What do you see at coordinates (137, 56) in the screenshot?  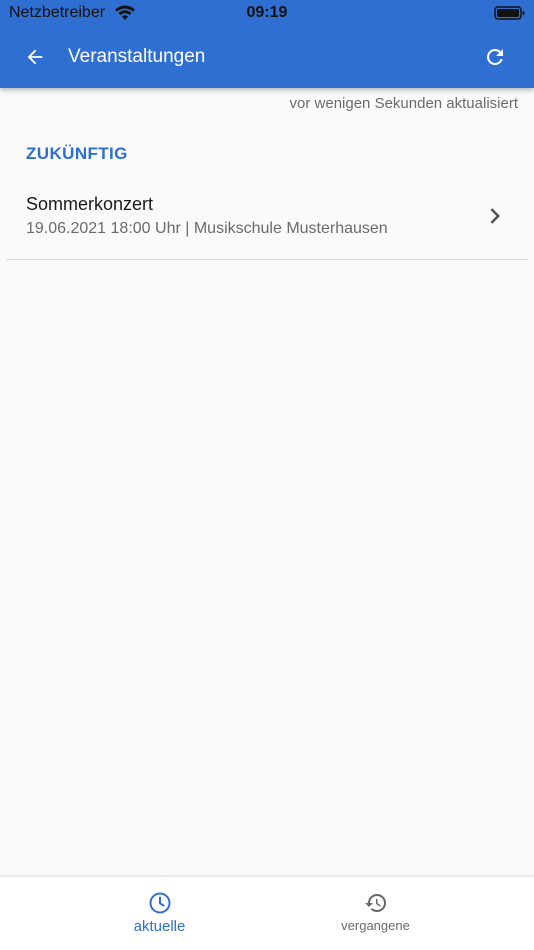 I see `page-title: Veranstaltungen` at bounding box center [137, 56].